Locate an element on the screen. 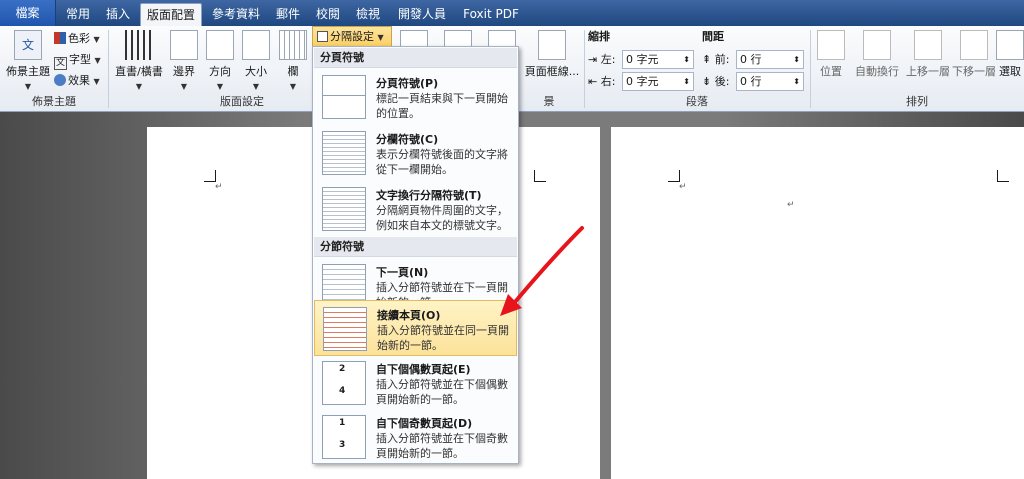  menu-item-page-break: 分頁符號(P) 標記一頁結束與下一頁開始的位置。 is located at coordinates (415, 97).